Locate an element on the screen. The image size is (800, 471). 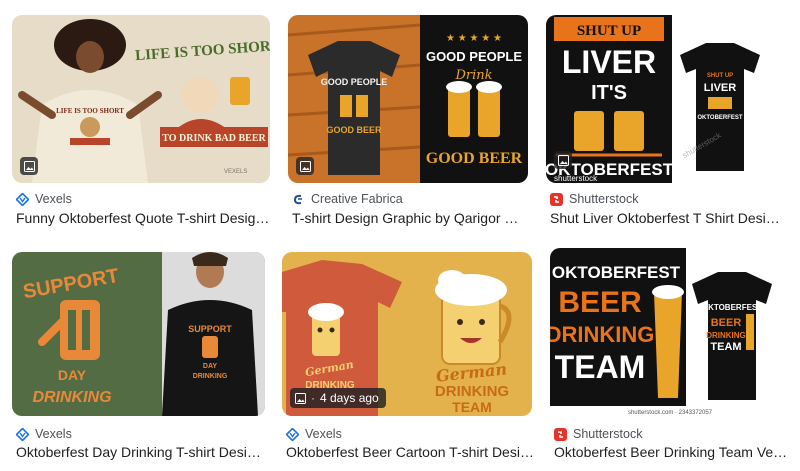
shirt-print-text: LIVER is located at coordinates (720, 88).